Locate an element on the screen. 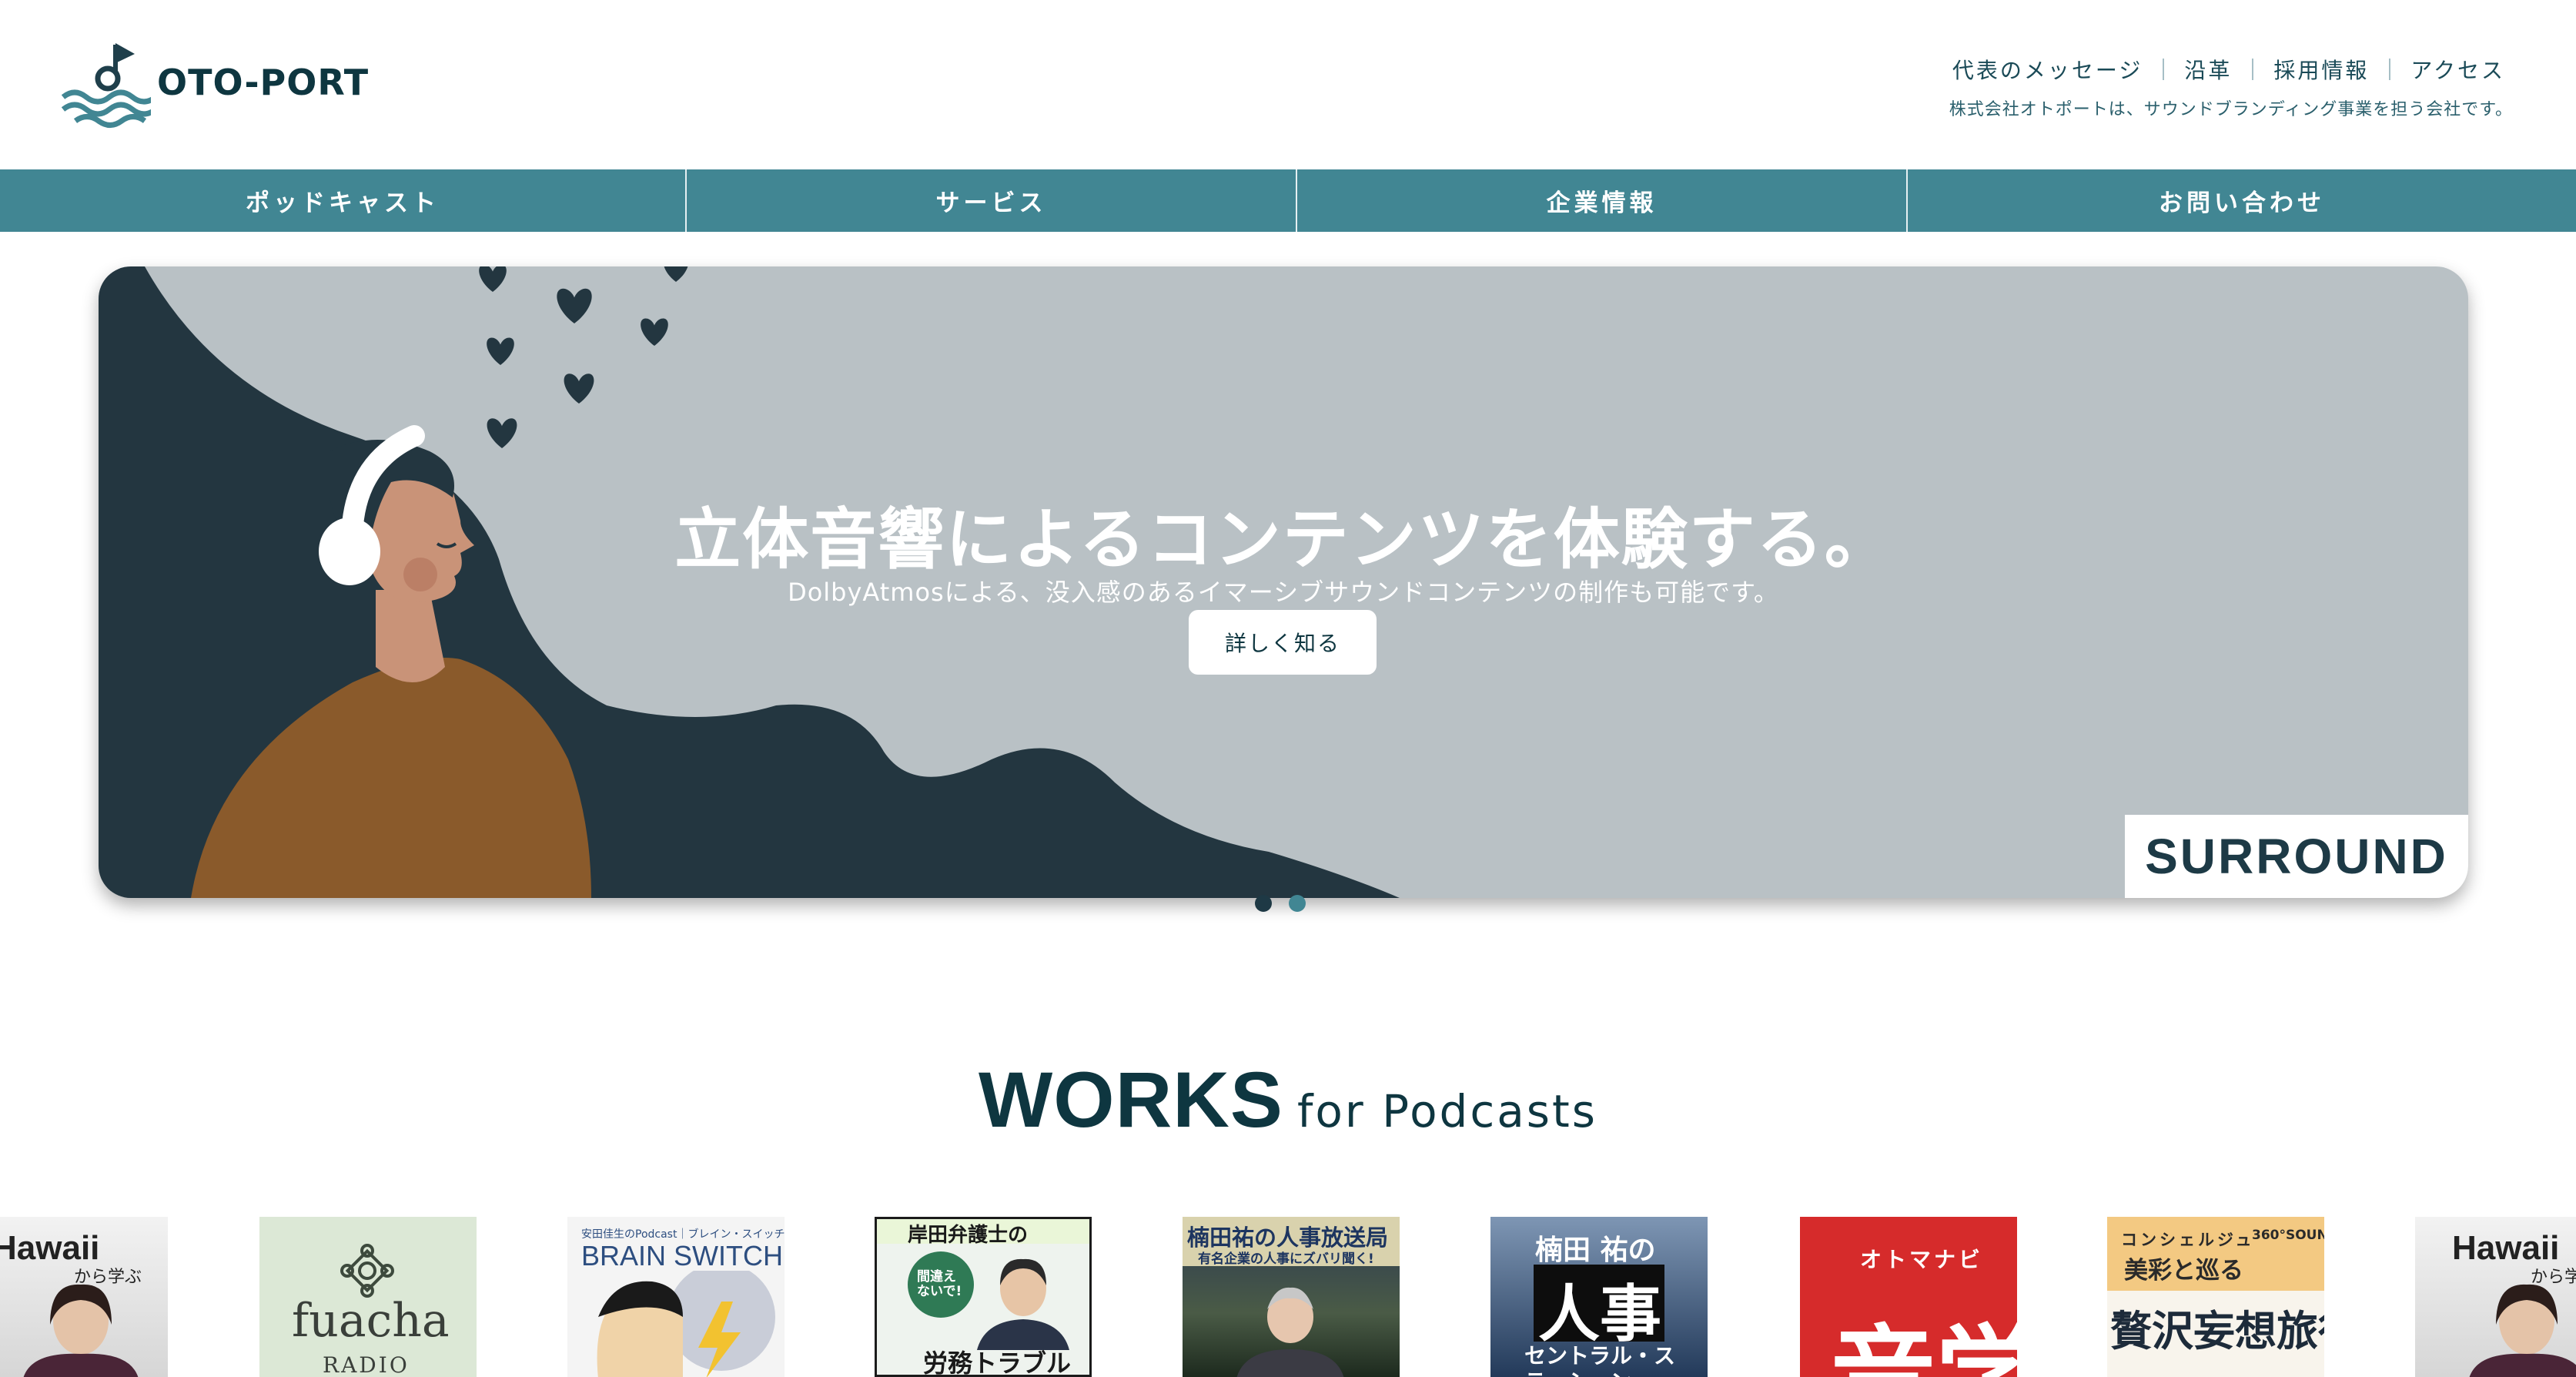 This screenshot has height=1377, width=2576. main-nav: ポッドキャスト サービス 企業情報 お問い合わせ is located at coordinates (1288, 200).